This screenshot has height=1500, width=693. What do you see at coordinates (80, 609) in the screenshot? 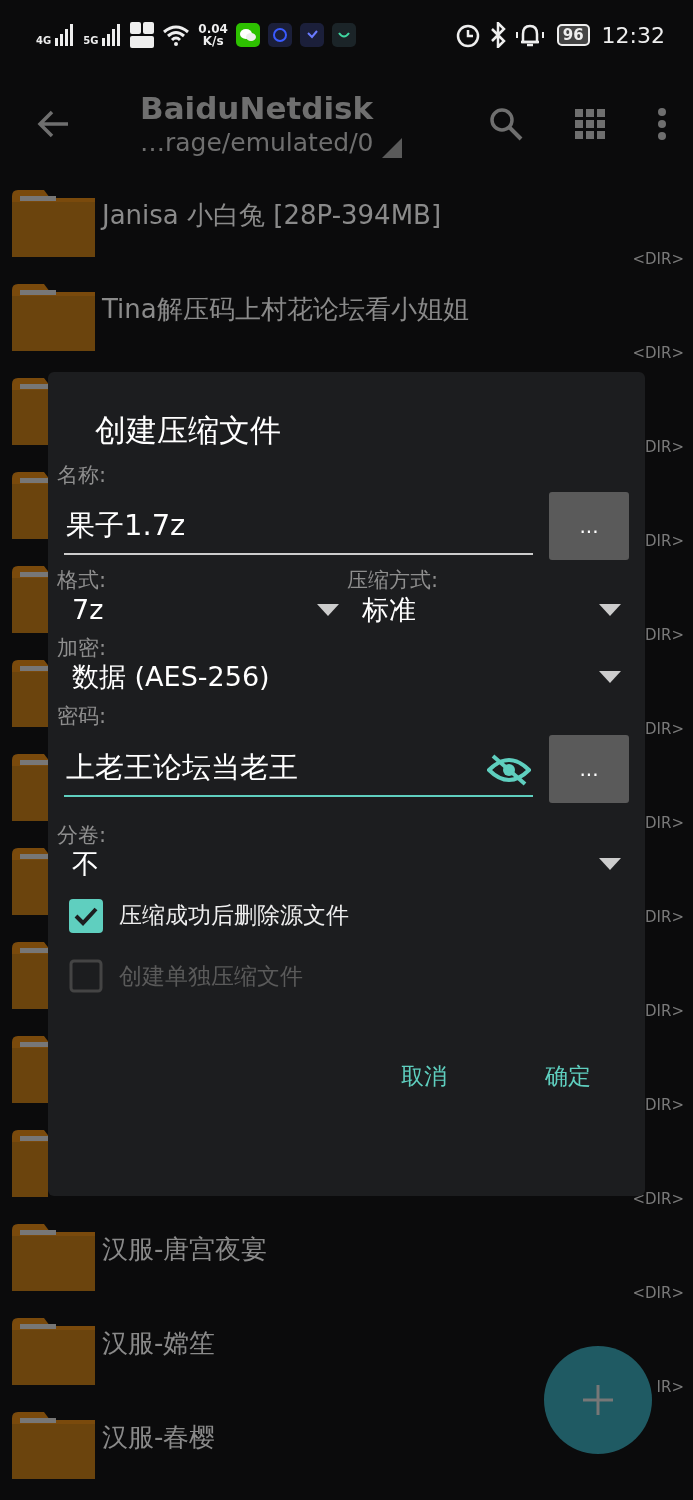
I see `format-dropdown: 7z` at bounding box center [80, 609].